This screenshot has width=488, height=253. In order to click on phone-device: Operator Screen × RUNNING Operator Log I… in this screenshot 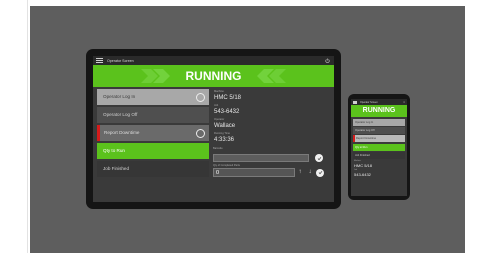, I will do `click(379, 147)`.